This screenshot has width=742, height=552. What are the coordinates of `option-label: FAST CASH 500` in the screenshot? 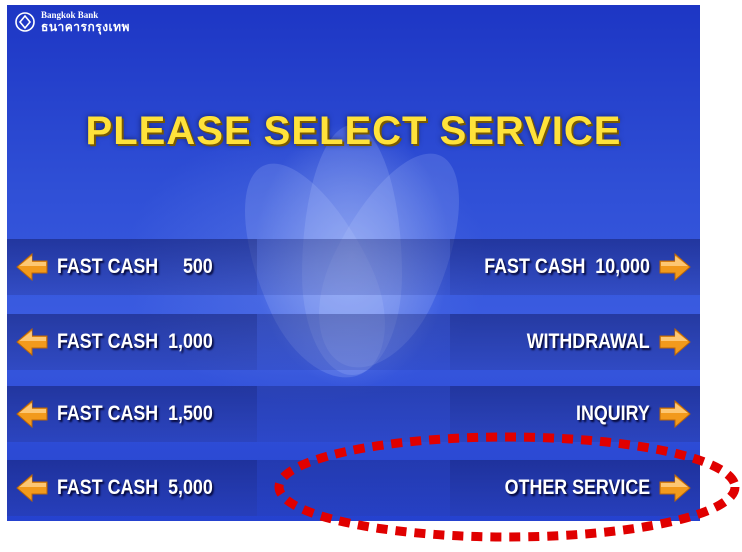 It's located at (135, 266).